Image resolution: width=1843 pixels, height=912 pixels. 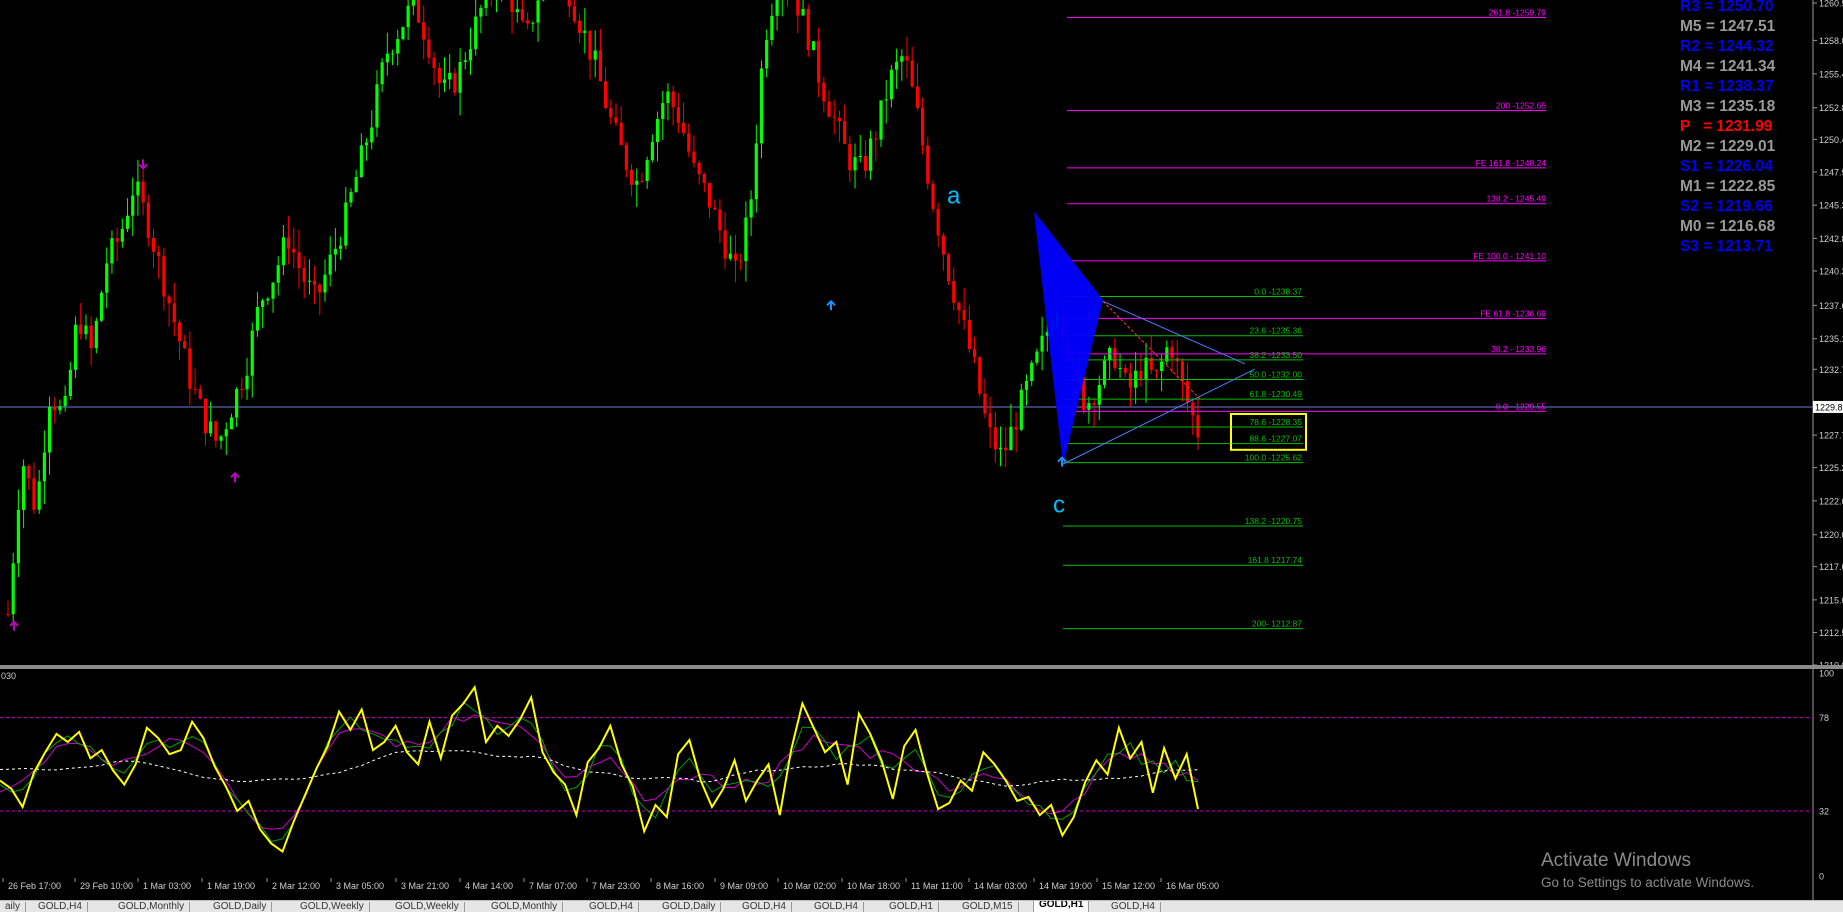 I want to click on price-tick-label: 1237.69, so click(x=1831, y=306).